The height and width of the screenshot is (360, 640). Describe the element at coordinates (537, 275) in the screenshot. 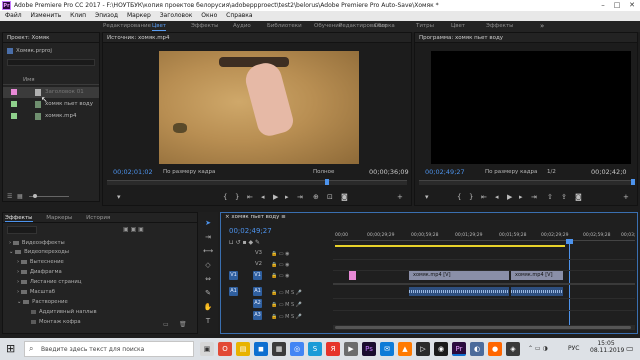

I see `video-clip-2: хомяк.mp4 [V]` at that location.